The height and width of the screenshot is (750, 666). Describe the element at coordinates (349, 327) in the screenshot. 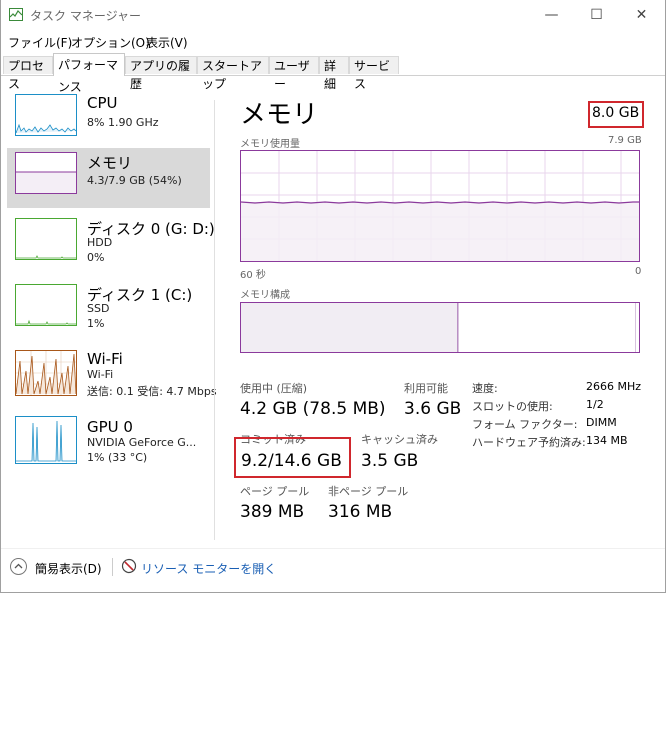

I see `composition-in-use` at that location.